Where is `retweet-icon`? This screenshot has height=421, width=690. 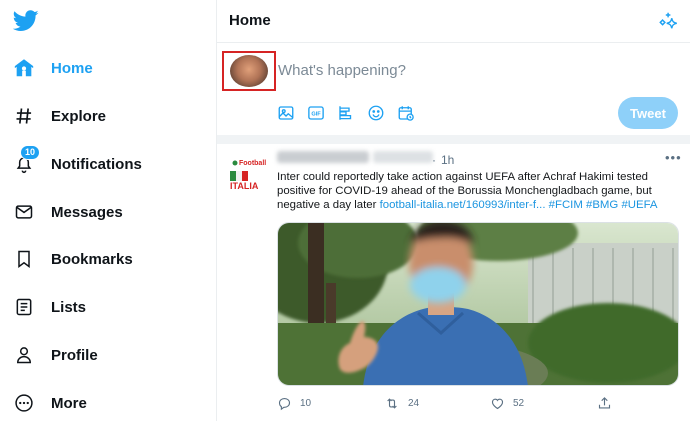
retweet-icon is located at coordinates (392, 403).